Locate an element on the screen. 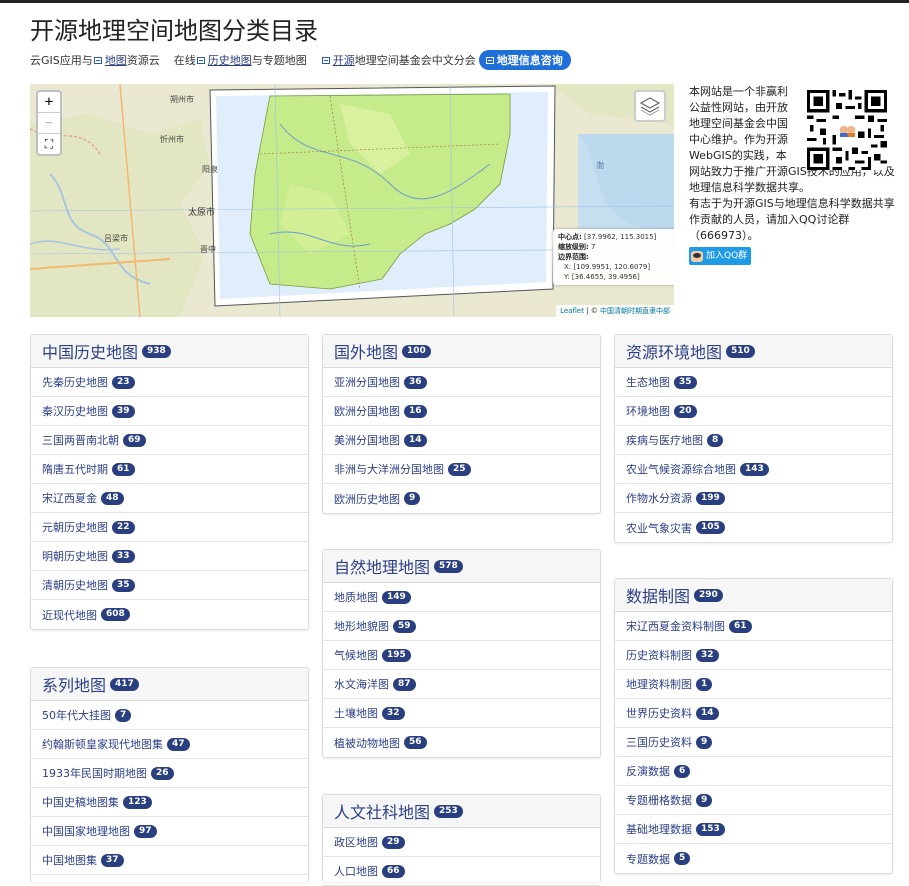 This screenshot has height=886, width=909. list-item: 地理资料制图 1 is located at coordinates (753, 684).